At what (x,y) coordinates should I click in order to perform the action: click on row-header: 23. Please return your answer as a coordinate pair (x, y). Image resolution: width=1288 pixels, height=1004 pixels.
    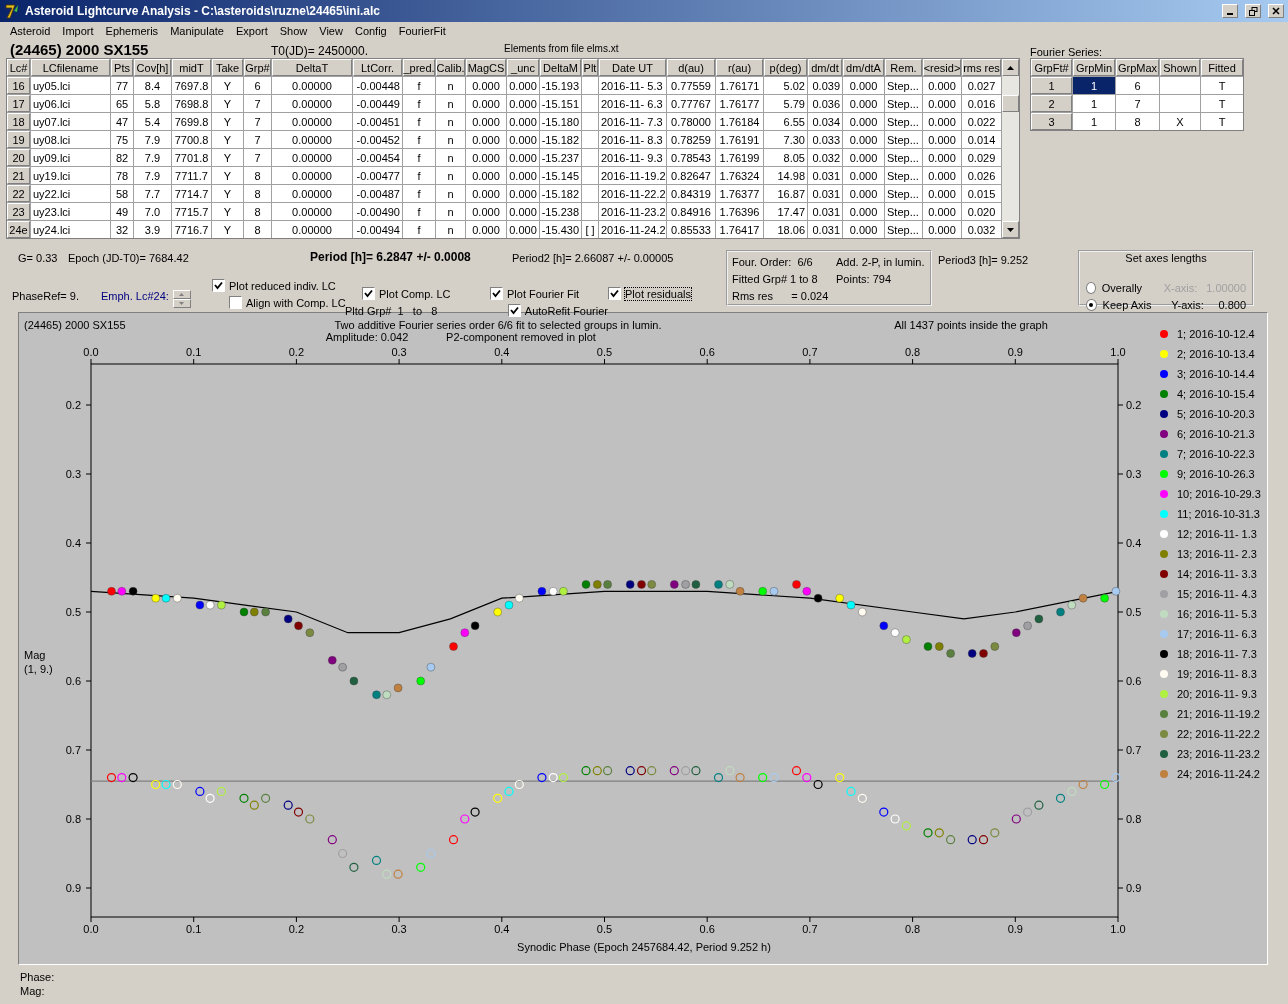
    Looking at the image, I should click on (18, 211).